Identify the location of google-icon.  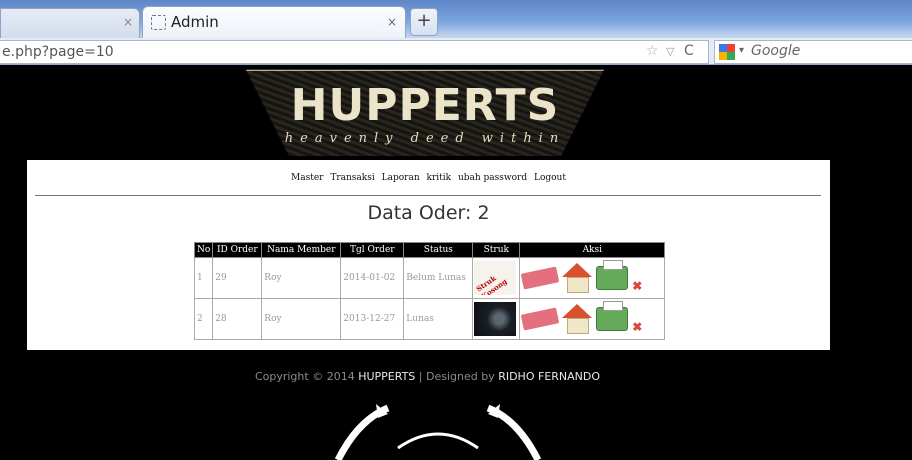
(727, 52).